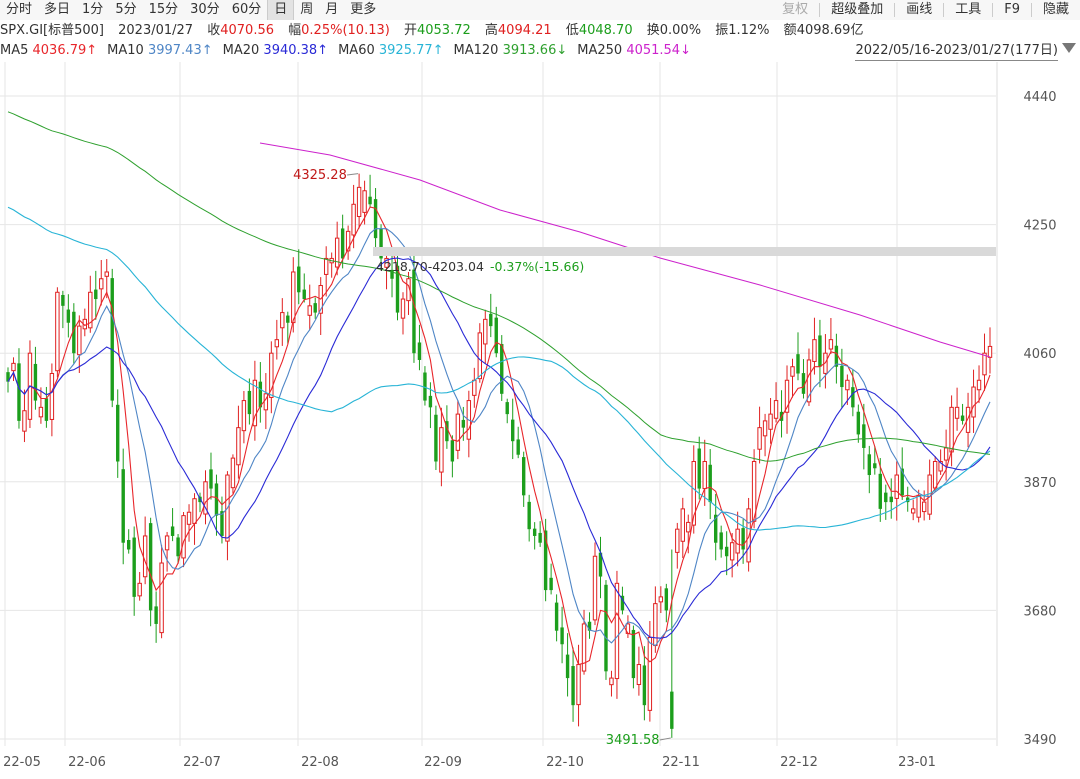  I want to click on measure-range-label: 4218.70-4203.04, so click(430, 266).